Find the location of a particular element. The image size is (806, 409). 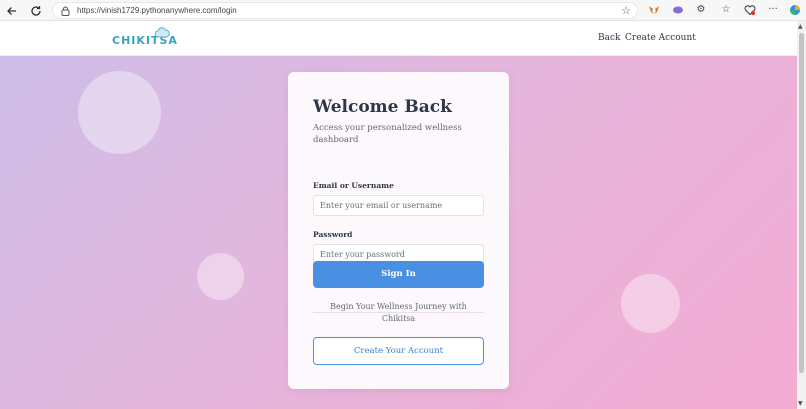

scroll-thumb is located at coordinates (801, 203).